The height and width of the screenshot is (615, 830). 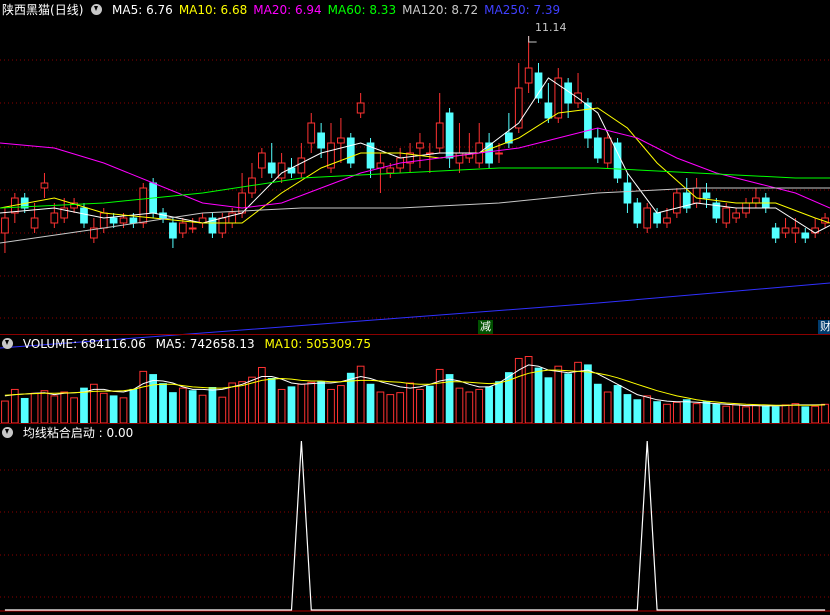 I want to click on indicator-panel-header: 均线粘合启动 : 0.00, so click(x=70, y=433).